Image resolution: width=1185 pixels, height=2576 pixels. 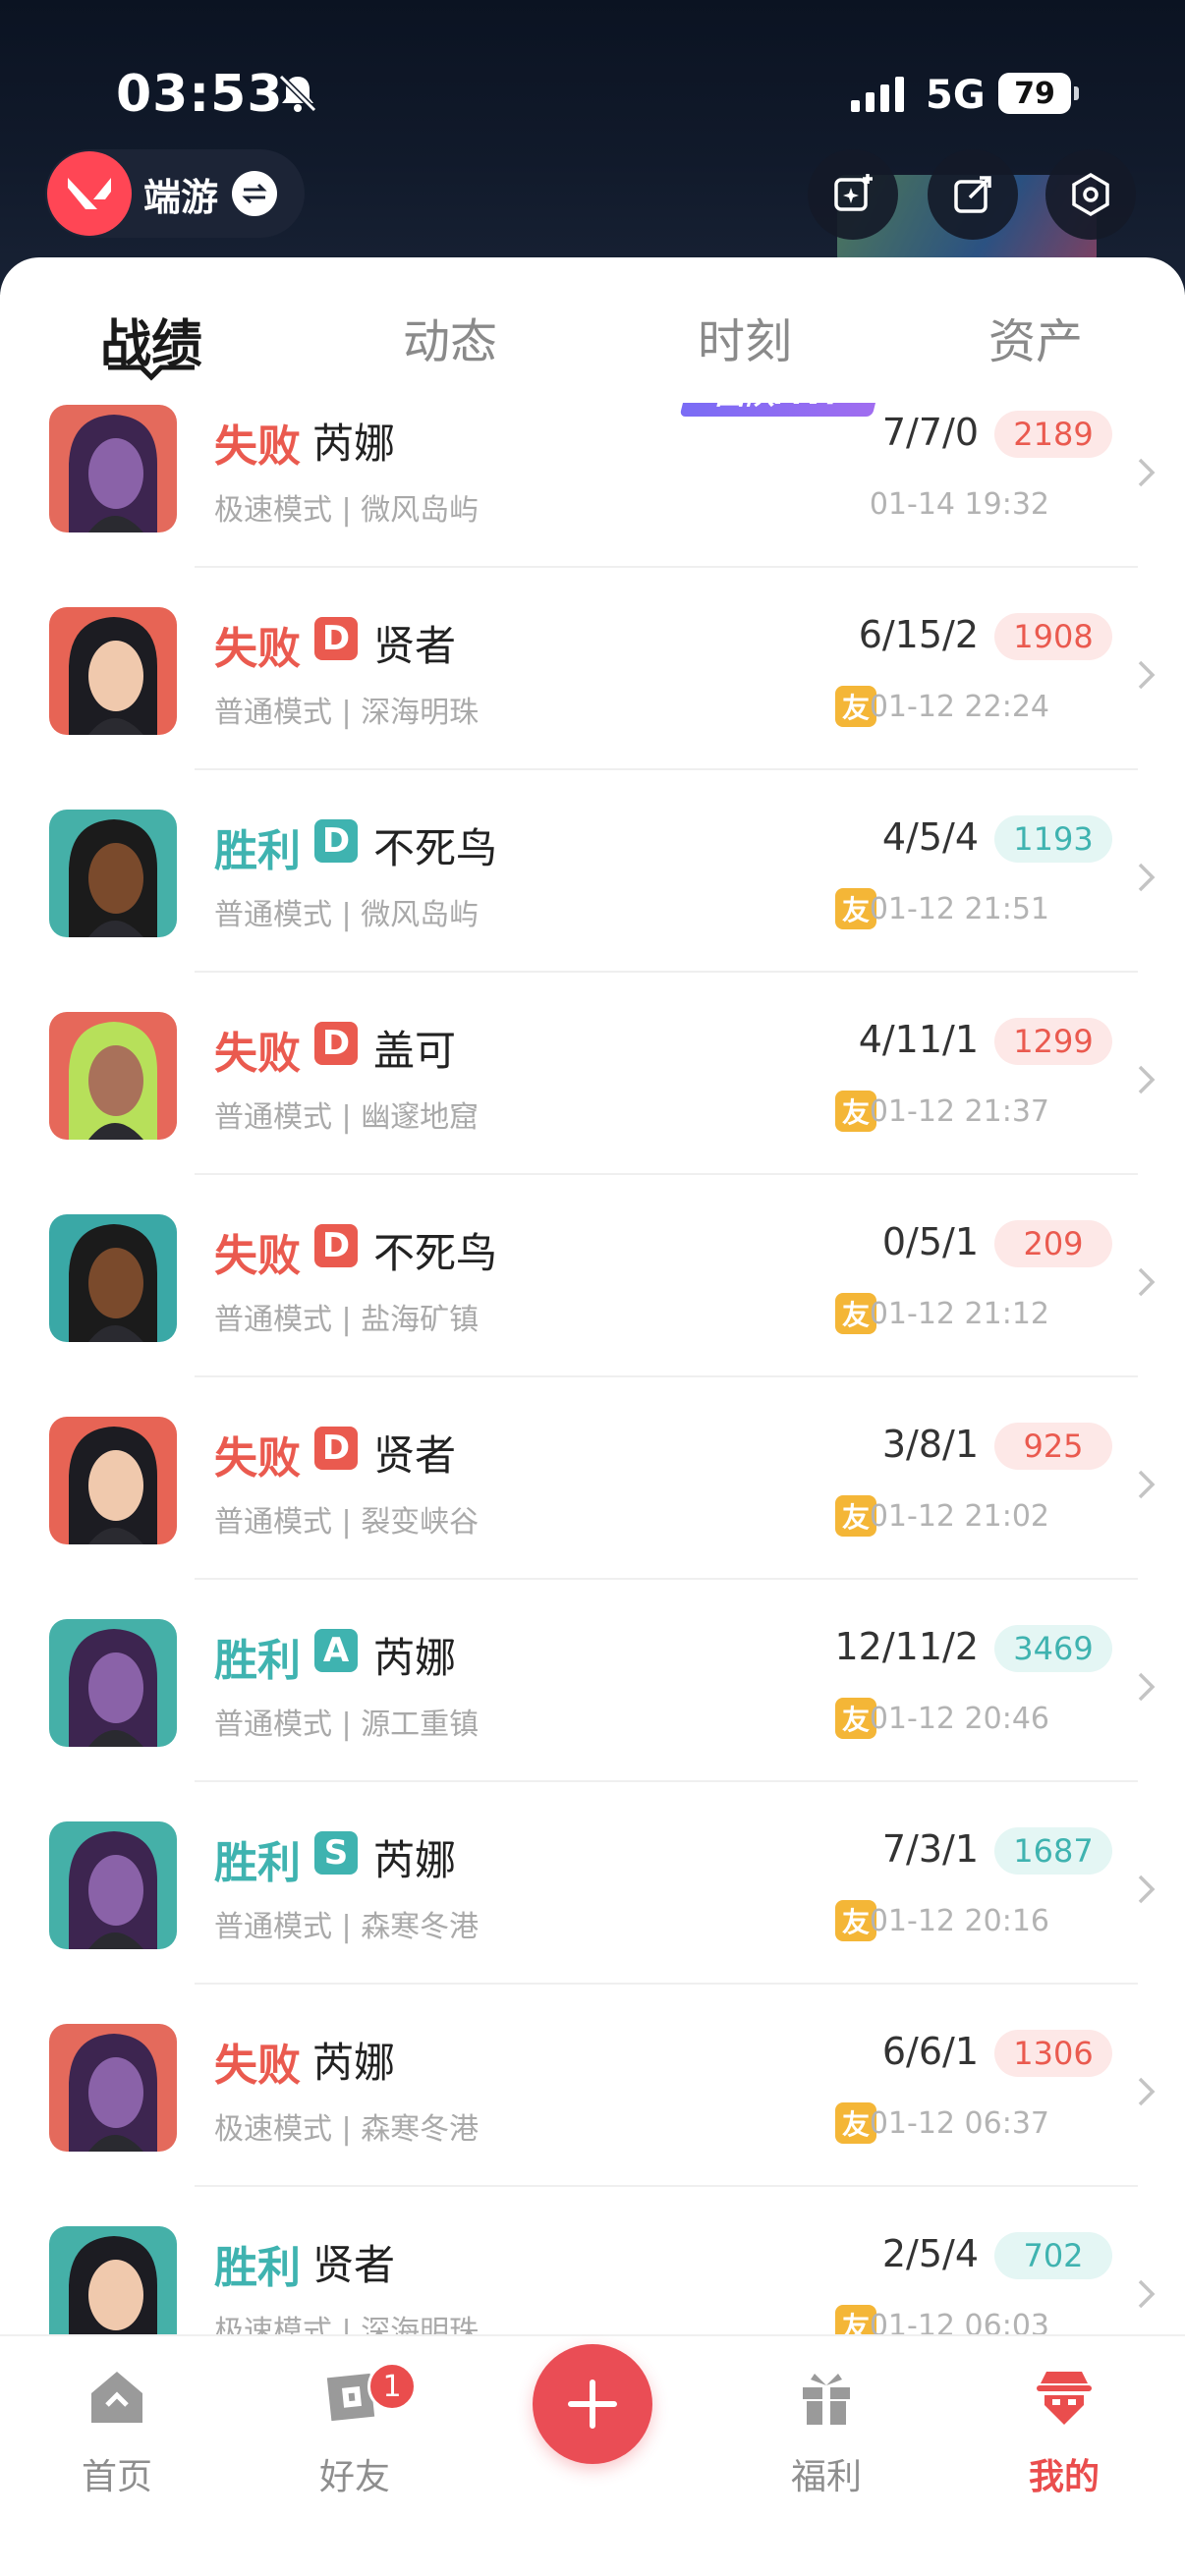 I want to click on nav-me: 我的, so click(x=1064, y=2432).